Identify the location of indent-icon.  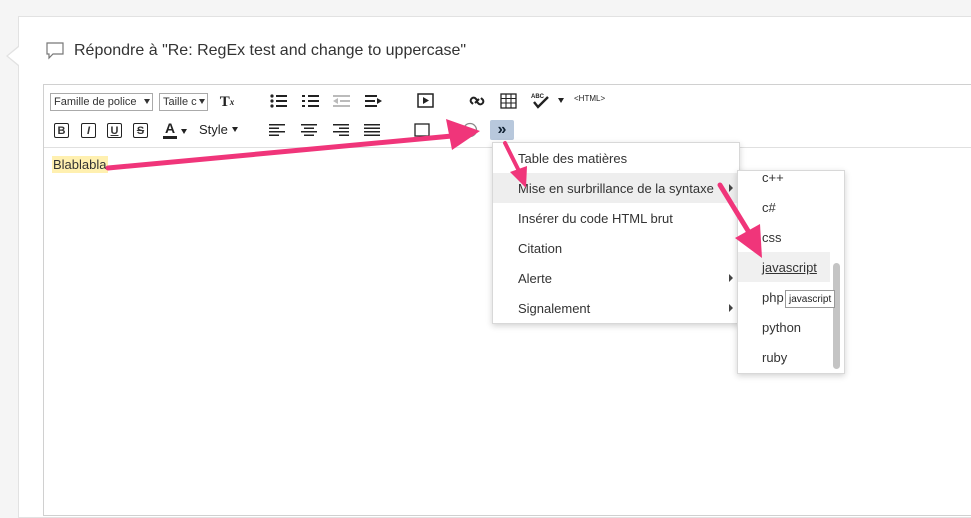
(374, 101).